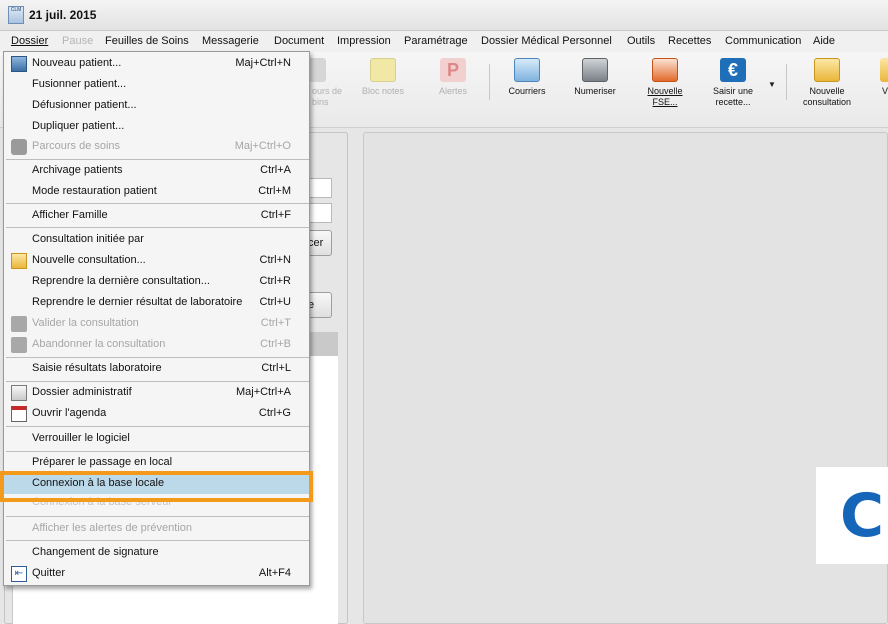  What do you see at coordinates (862, 516) in the screenshot?
I see `brand-logo-letter: C` at bounding box center [862, 516].